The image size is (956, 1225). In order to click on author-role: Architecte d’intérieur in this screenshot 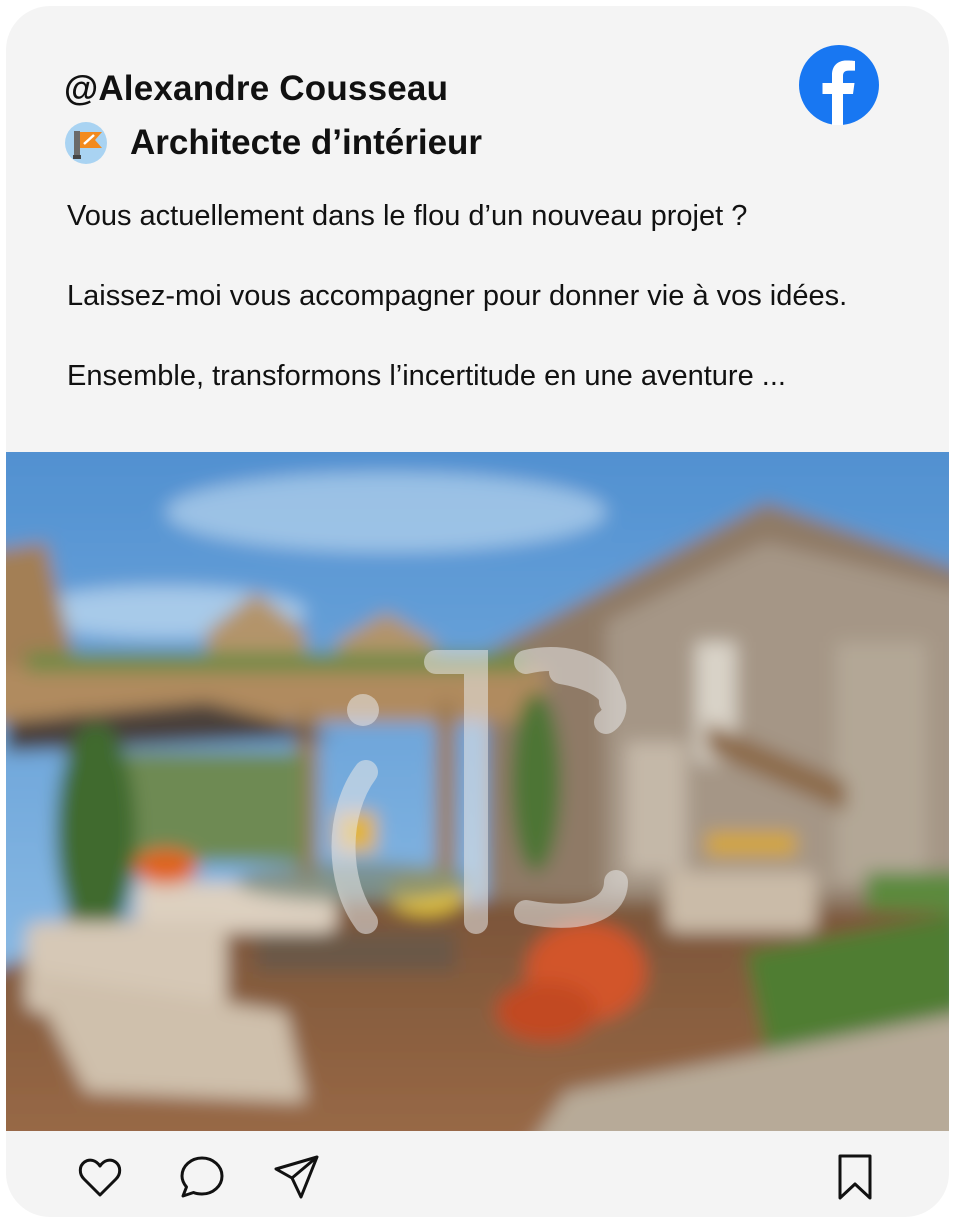, I will do `click(306, 142)`.